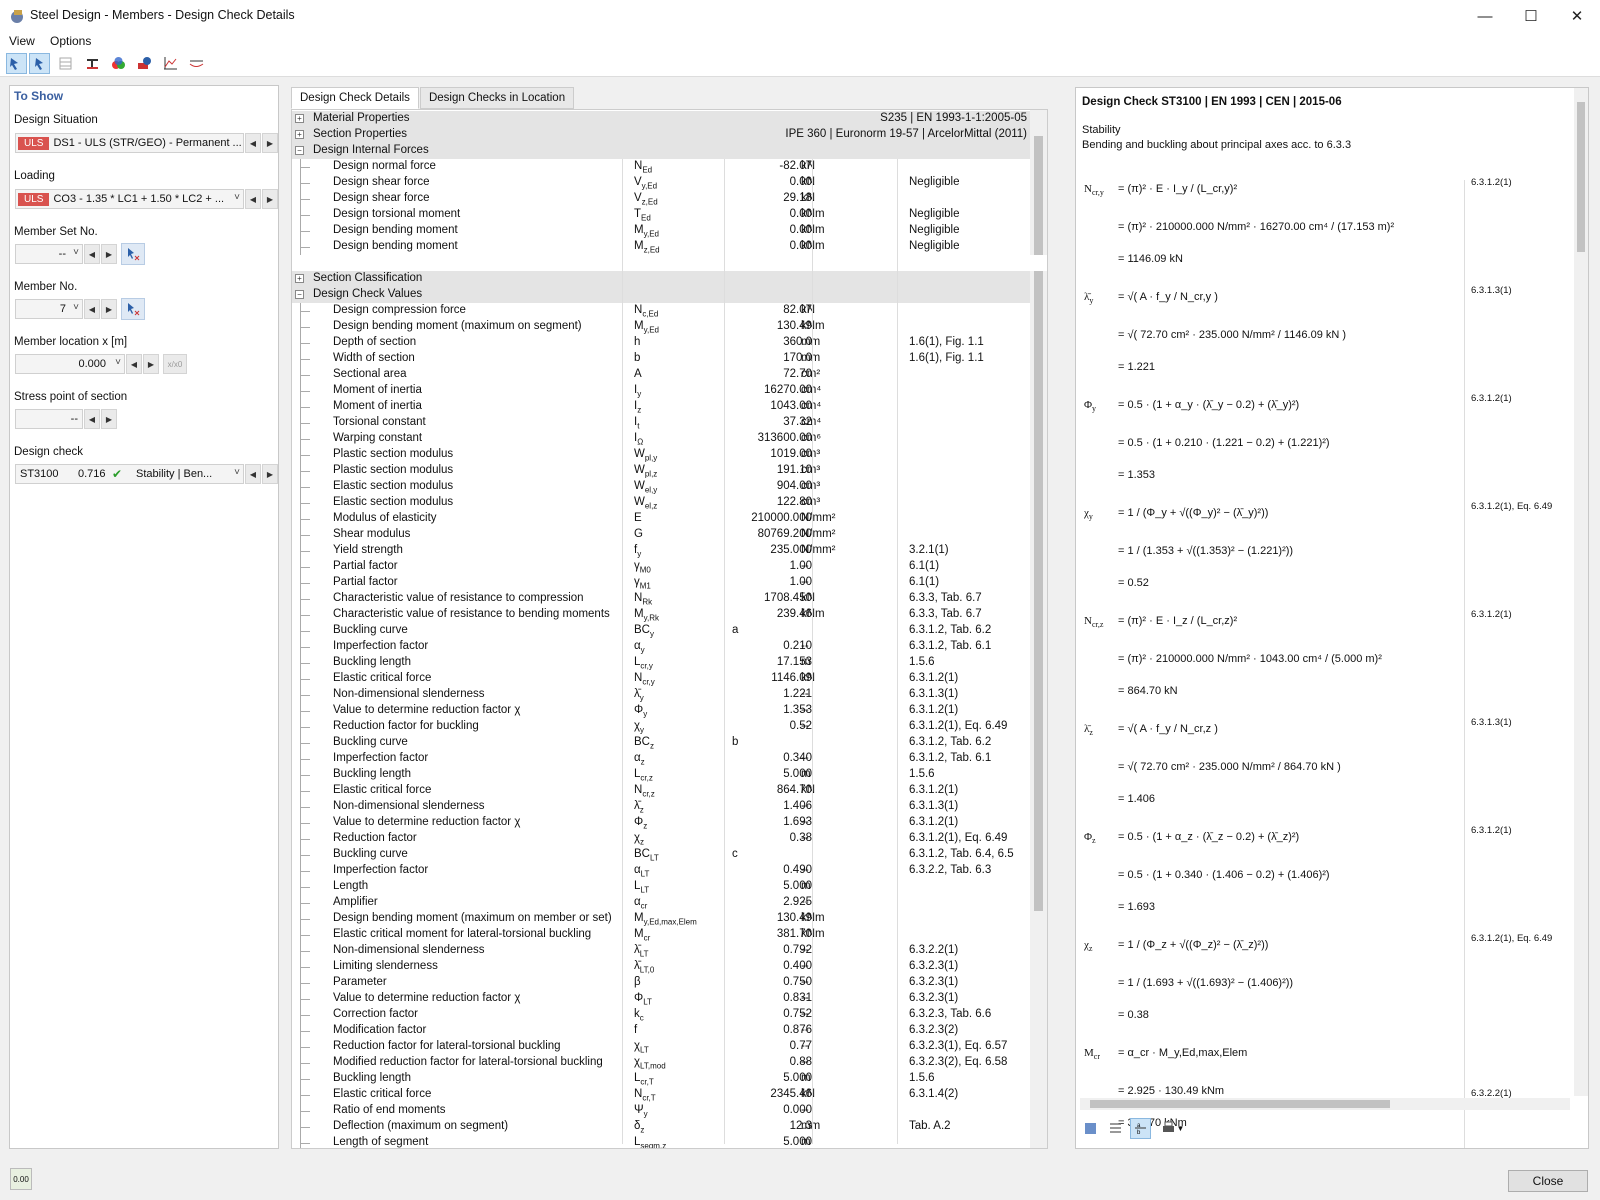 The image size is (1600, 1200). What do you see at coordinates (21, 1179) in the screenshot?
I see `decimal-places-button: 0.00` at bounding box center [21, 1179].